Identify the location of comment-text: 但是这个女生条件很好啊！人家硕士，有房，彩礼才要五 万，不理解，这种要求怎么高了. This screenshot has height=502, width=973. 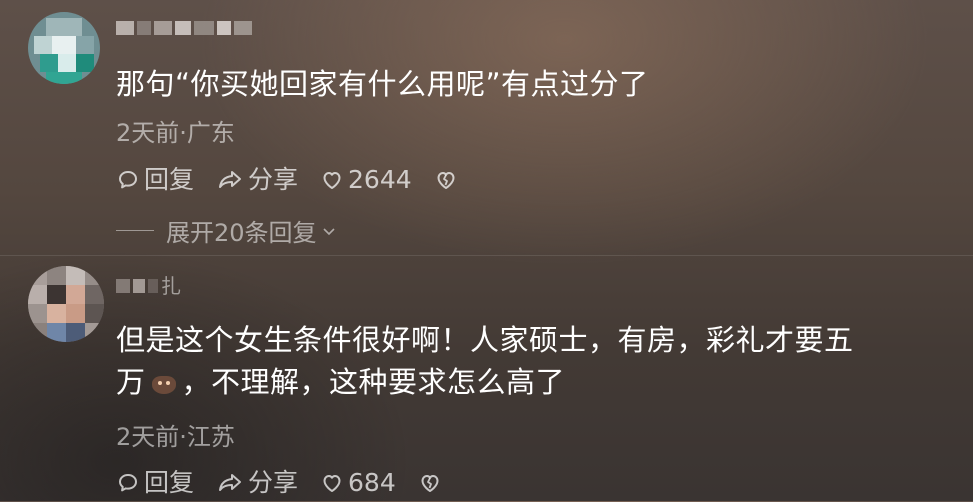
(485, 361).